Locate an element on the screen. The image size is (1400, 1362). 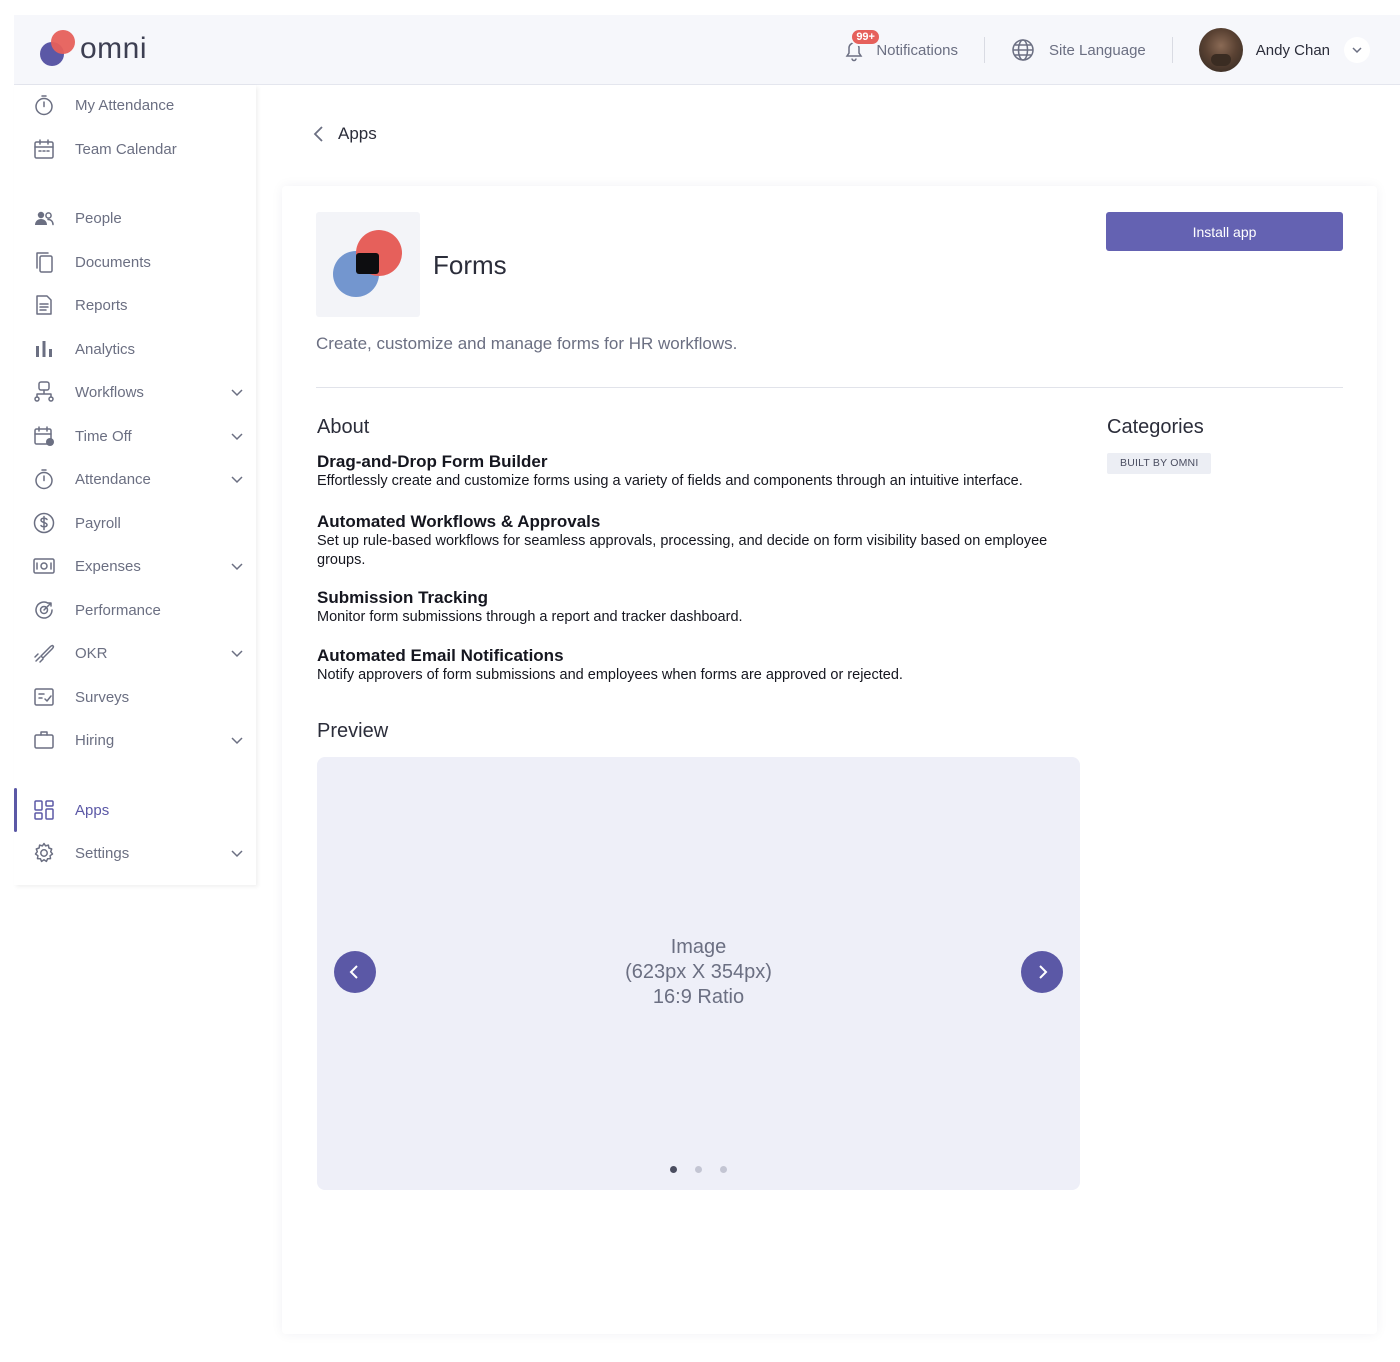
sidebar-item-label: Team Calendar is located at coordinates (126, 149).